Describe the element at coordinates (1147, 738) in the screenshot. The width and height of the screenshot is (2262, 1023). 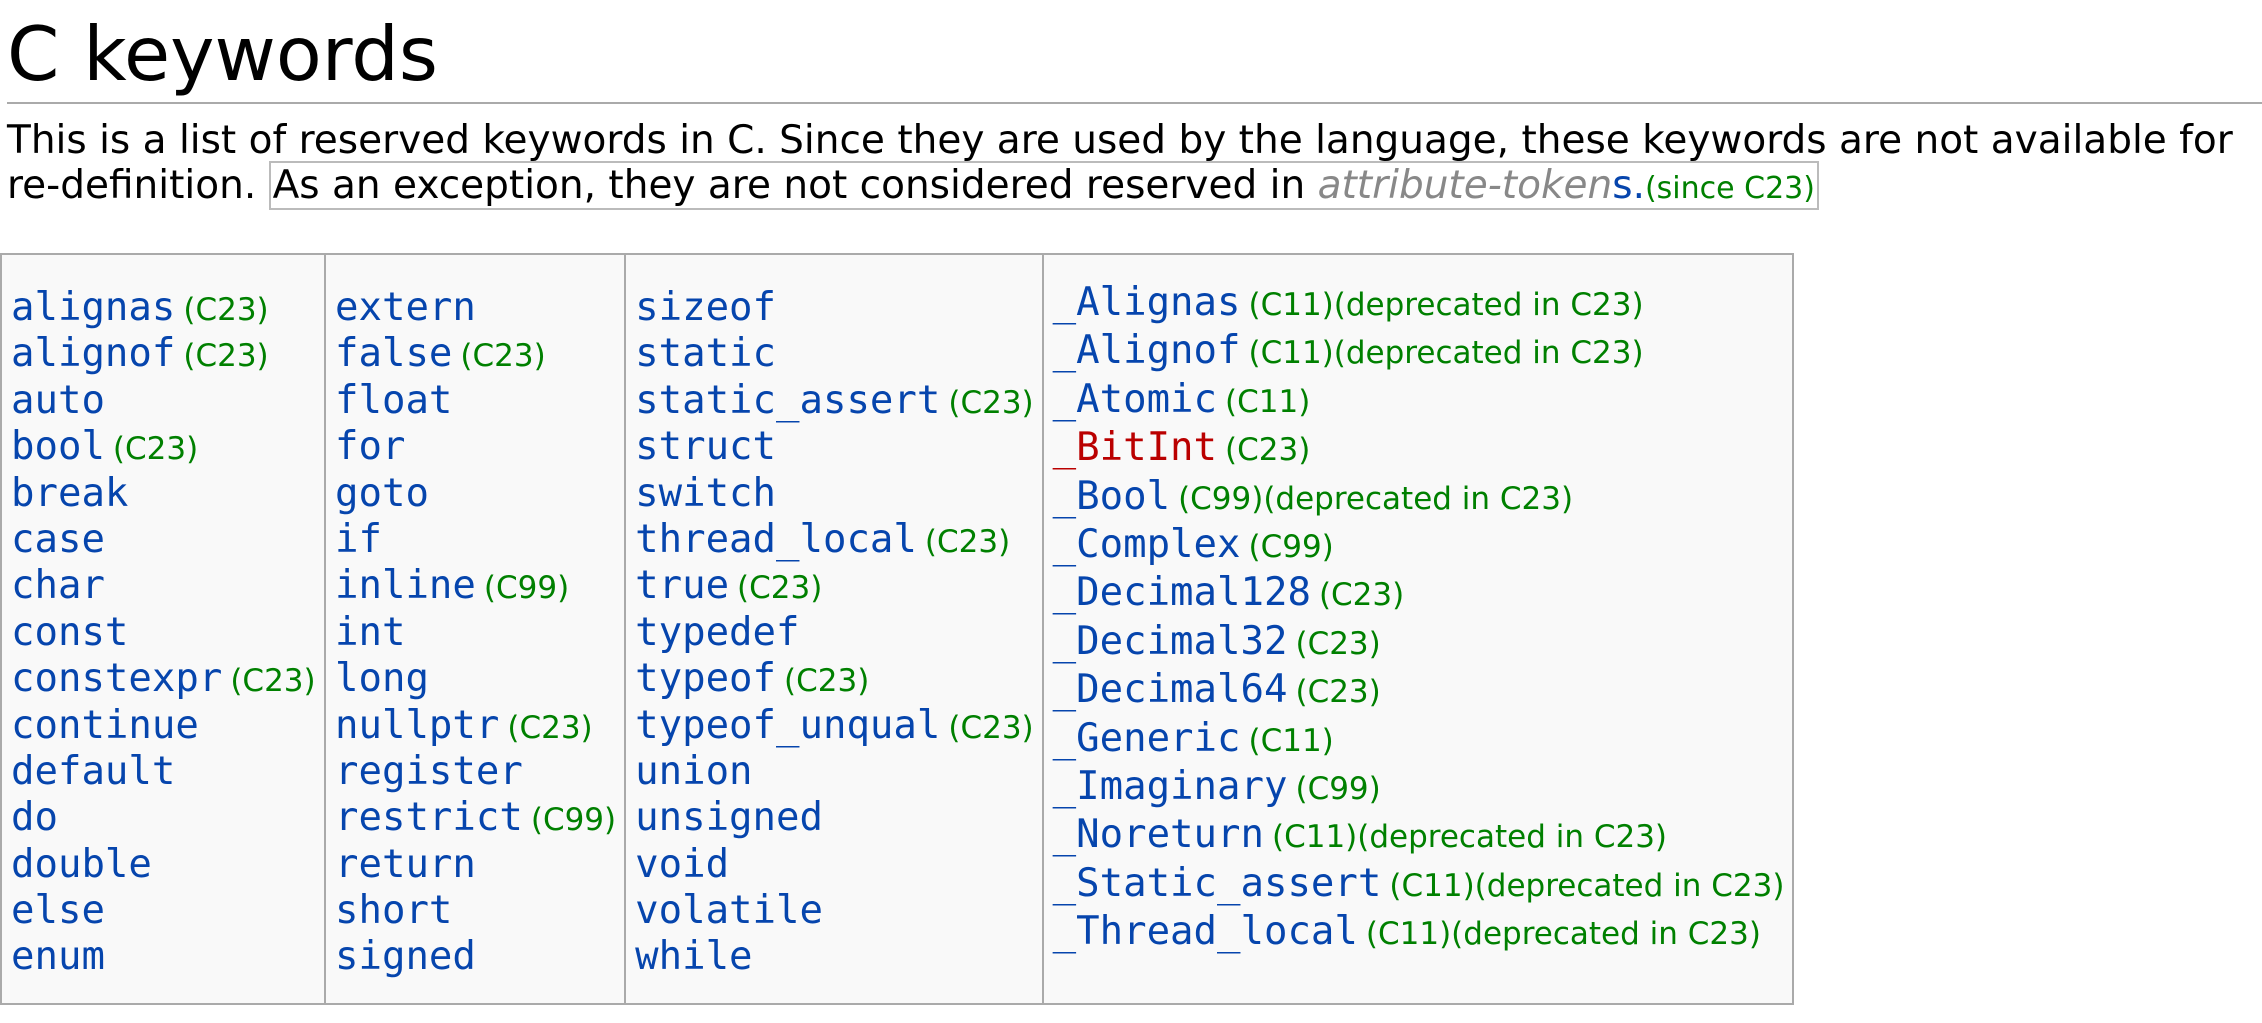
I see `keyword-link: _Generic` at that location.